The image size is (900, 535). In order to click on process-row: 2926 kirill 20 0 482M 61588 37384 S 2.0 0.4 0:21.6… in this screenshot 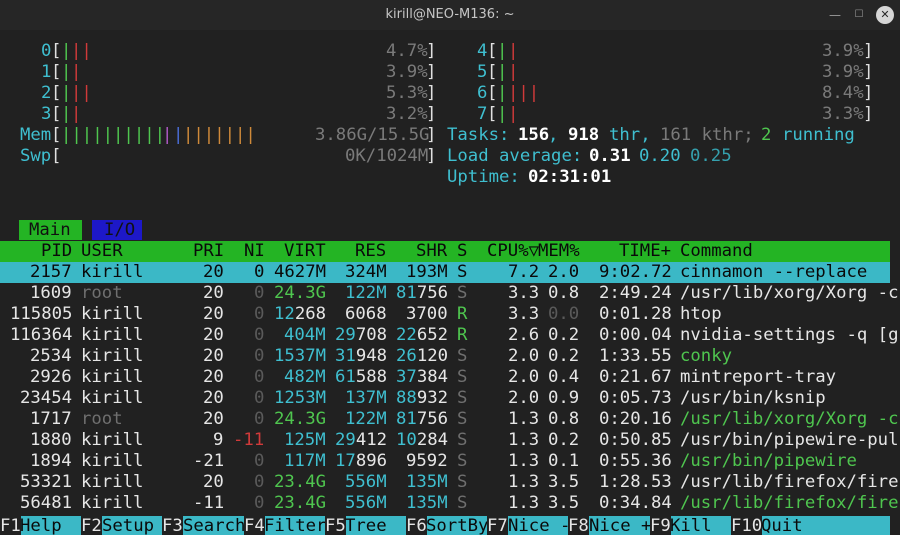, I will do `click(445, 377)`.